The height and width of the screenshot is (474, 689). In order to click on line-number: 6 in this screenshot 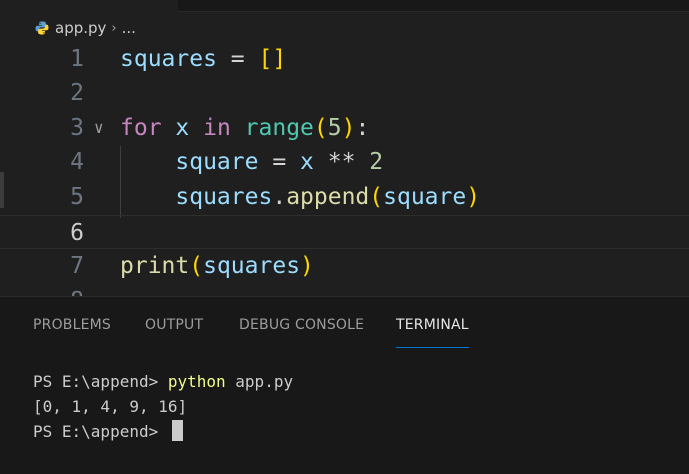, I will do `click(77, 233)`.